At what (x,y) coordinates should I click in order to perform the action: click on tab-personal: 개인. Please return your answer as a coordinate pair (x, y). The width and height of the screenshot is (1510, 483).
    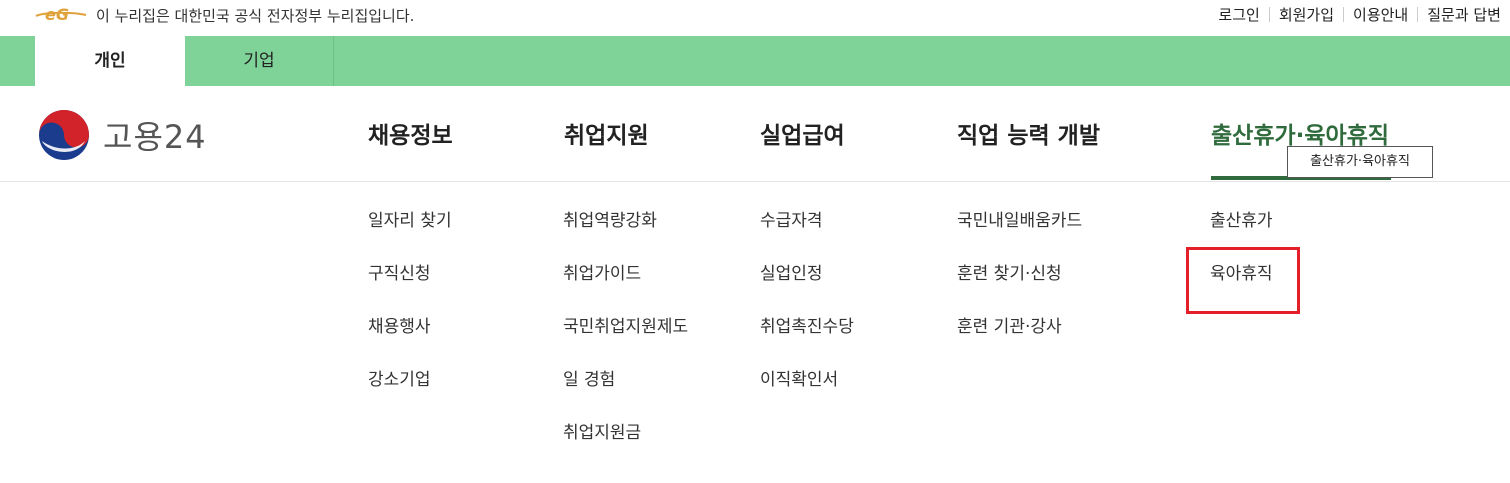
    Looking at the image, I should click on (110, 61).